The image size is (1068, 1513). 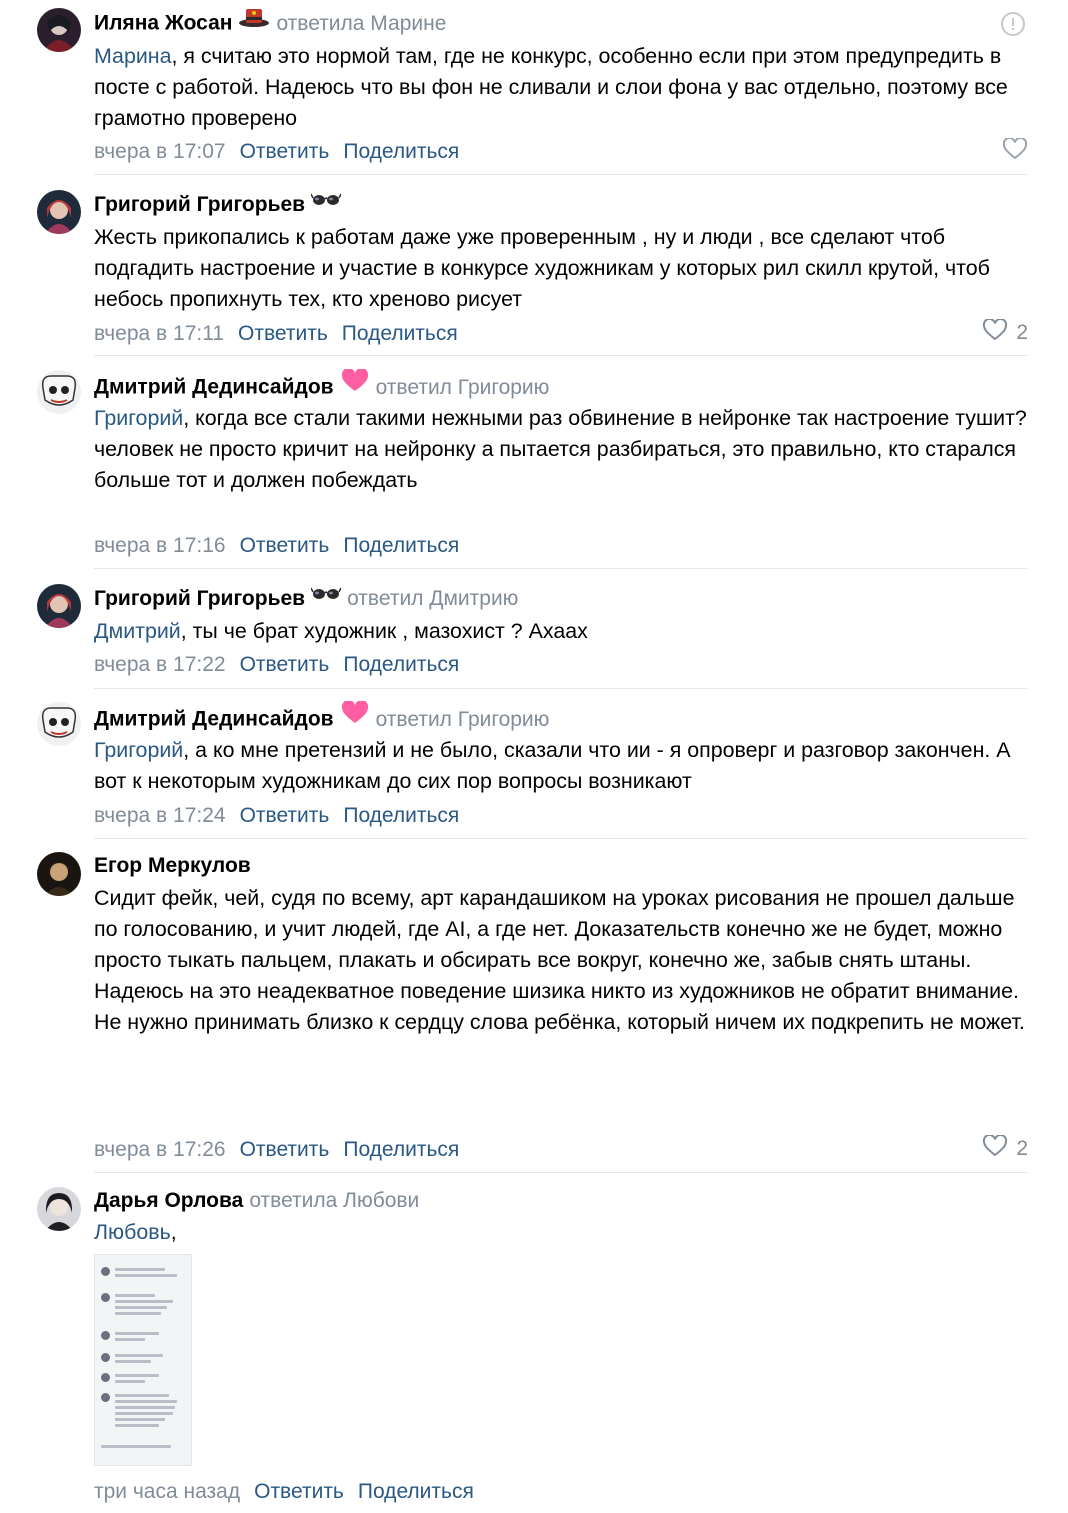 What do you see at coordinates (160, 1149) in the screenshot?
I see `timestamp: вчера в 17:26` at bounding box center [160, 1149].